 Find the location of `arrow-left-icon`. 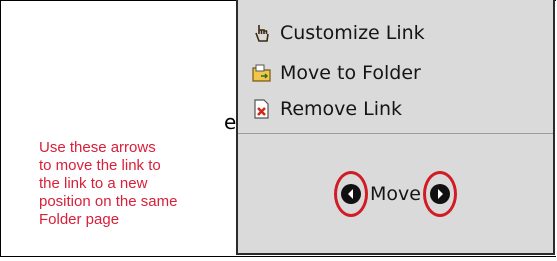

arrow-left-icon is located at coordinates (351, 194).